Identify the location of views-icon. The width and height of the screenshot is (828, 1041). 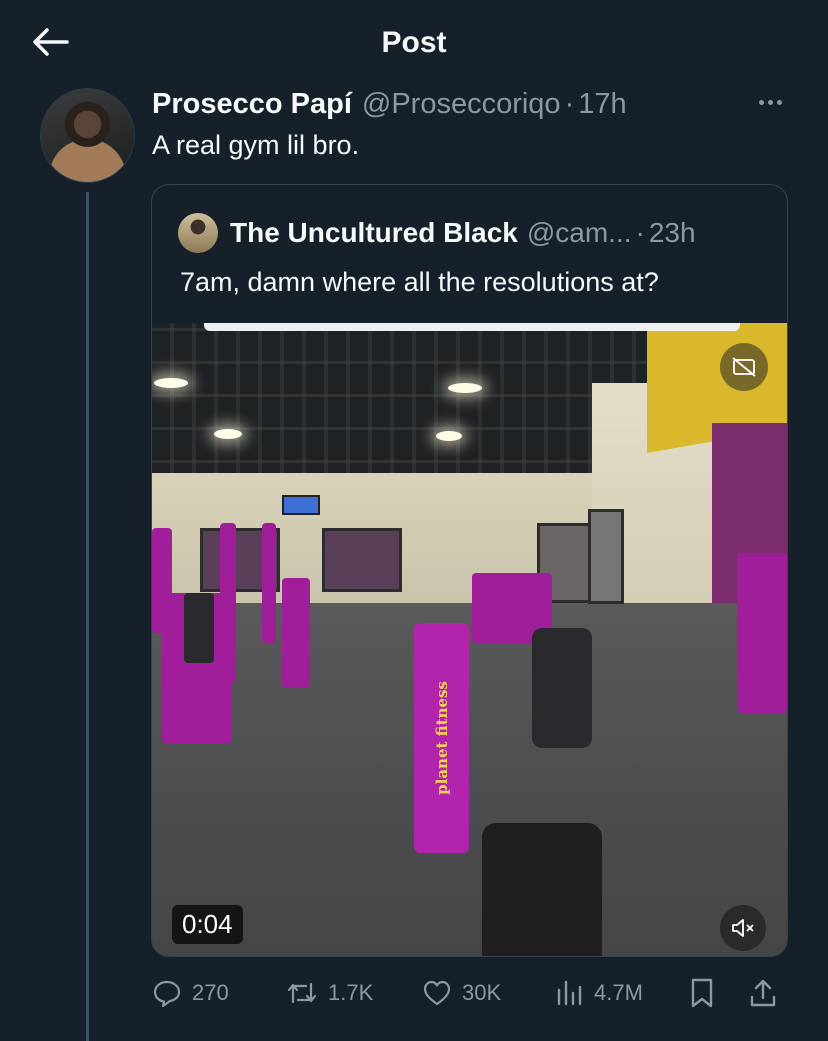
(569, 993).